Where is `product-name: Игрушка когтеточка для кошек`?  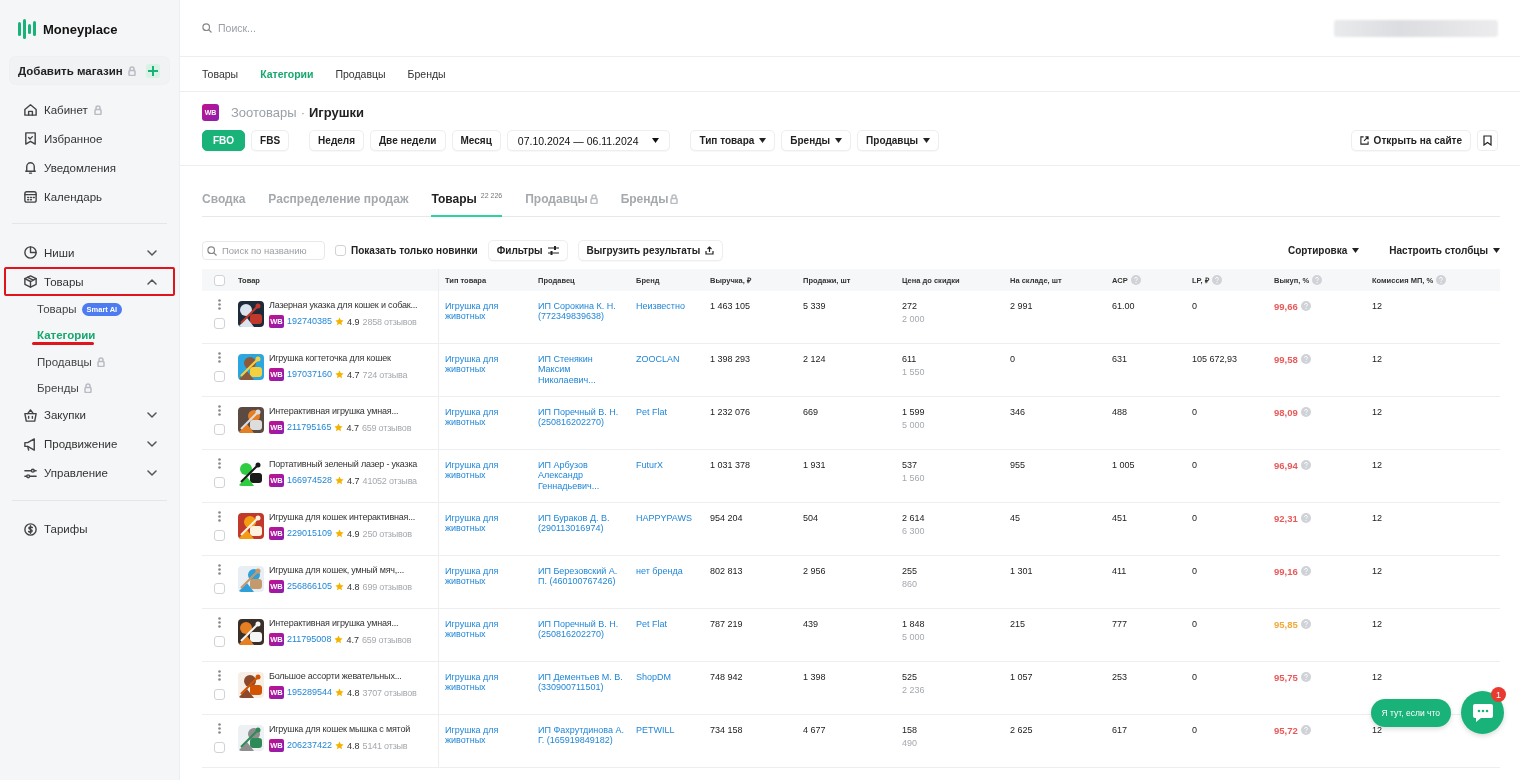 product-name: Игрушка когтеточка для кошек is located at coordinates (338, 358).